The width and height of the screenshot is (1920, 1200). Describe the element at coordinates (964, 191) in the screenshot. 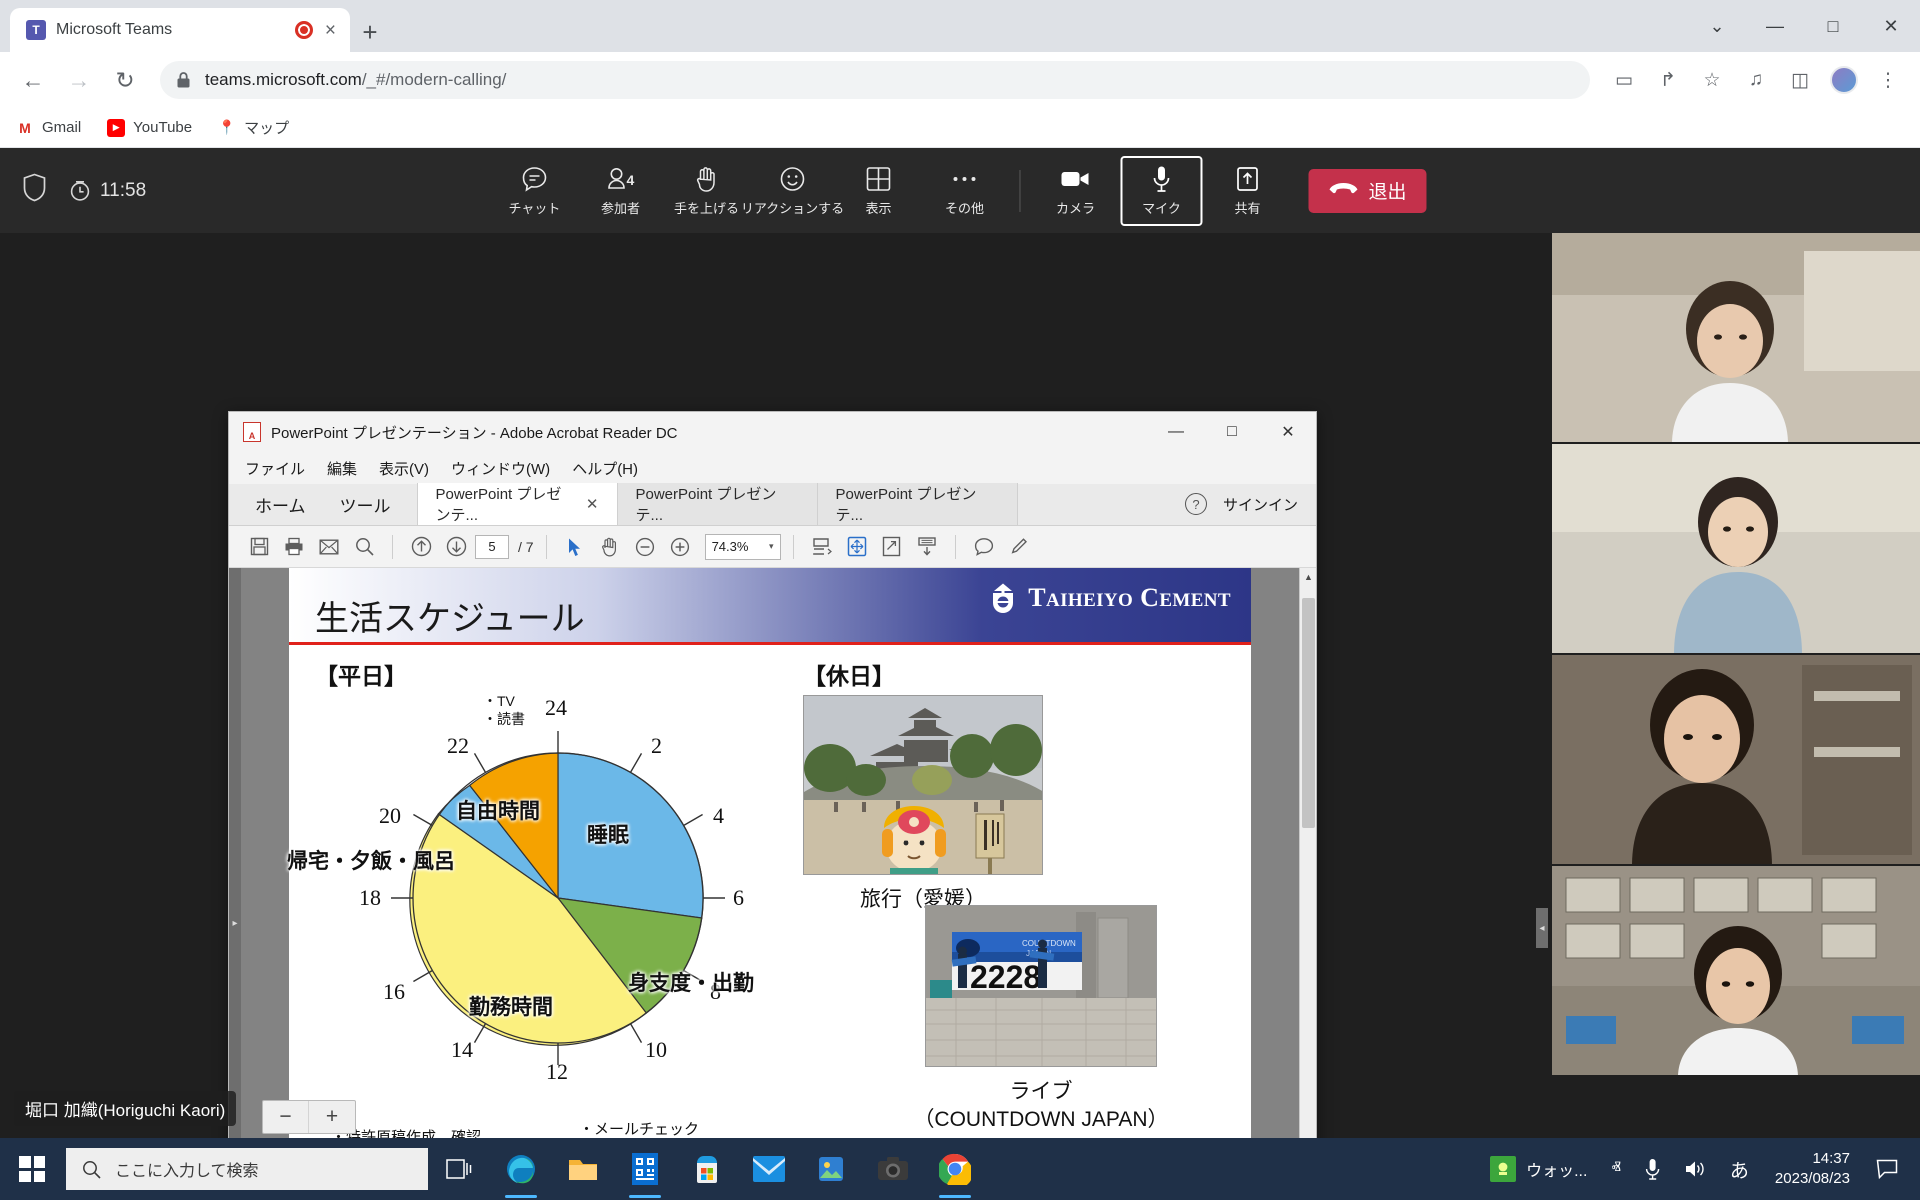

I see `teams-control-more: その他` at that location.